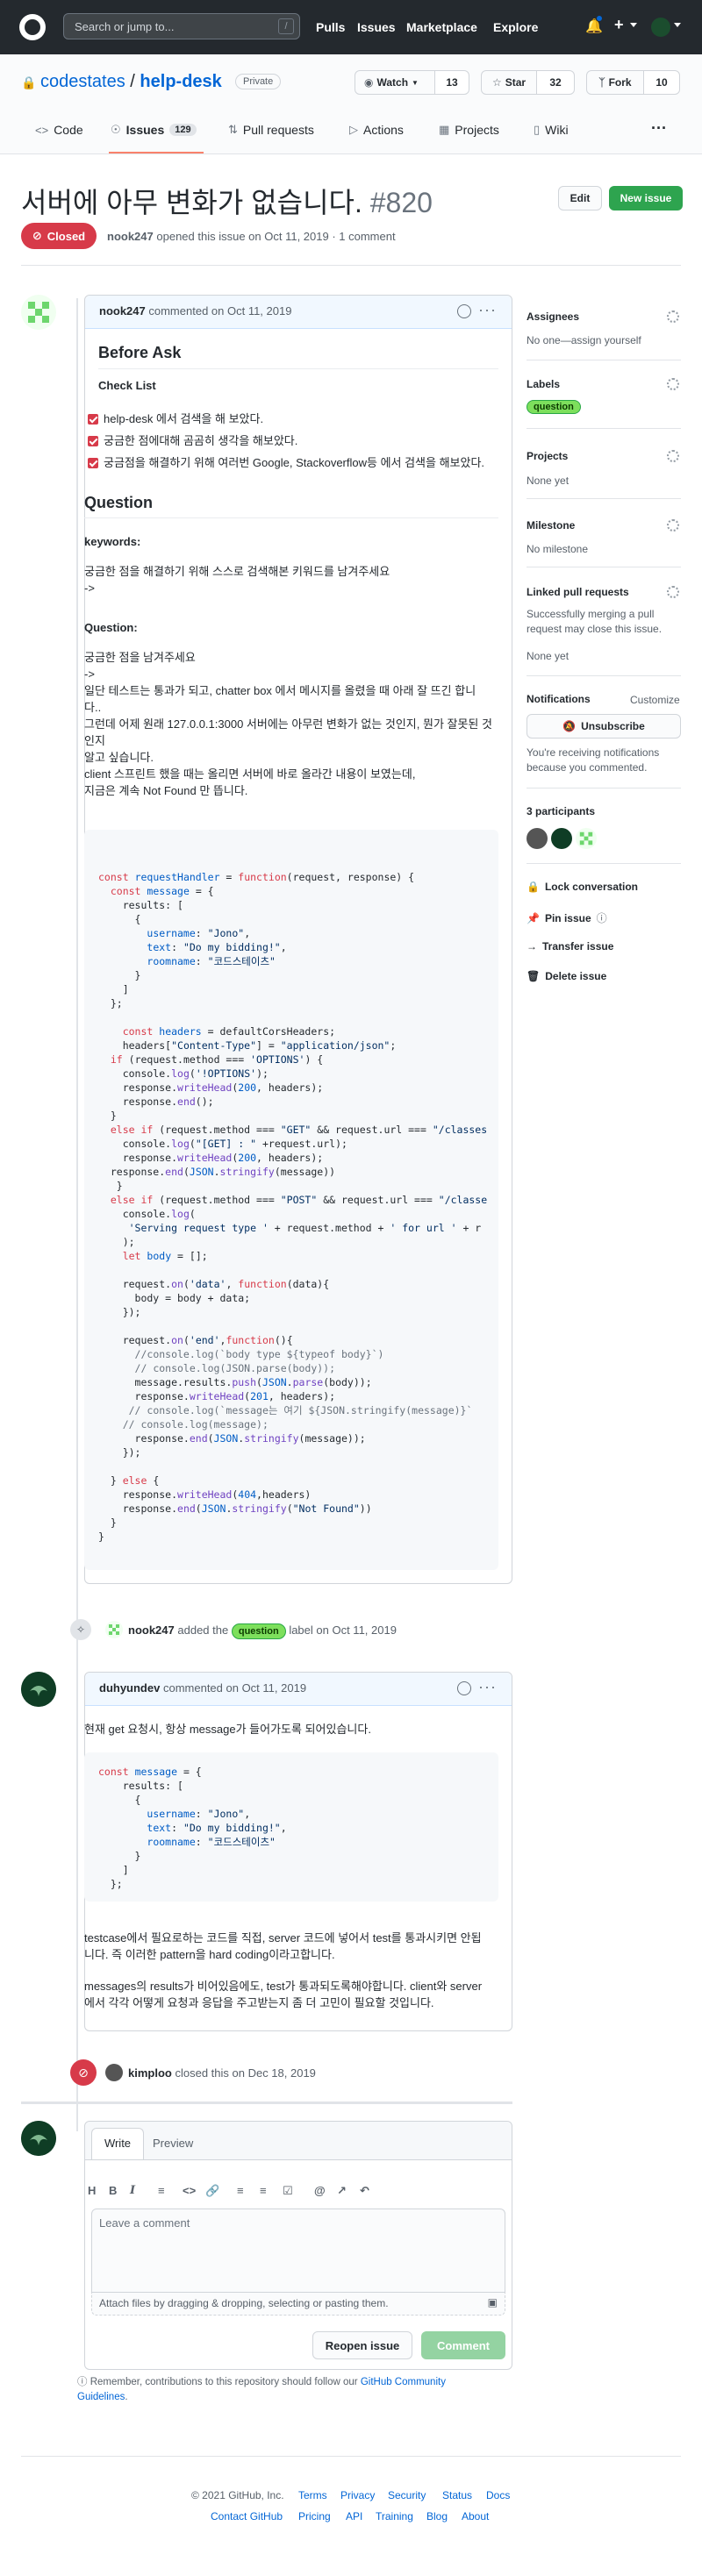 Image resolution: width=702 pixels, height=2576 pixels. What do you see at coordinates (603, 727) in the screenshot?
I see `unsubscribe-button: 🔕 Unsubscribe` at bounding box center [603, 727].